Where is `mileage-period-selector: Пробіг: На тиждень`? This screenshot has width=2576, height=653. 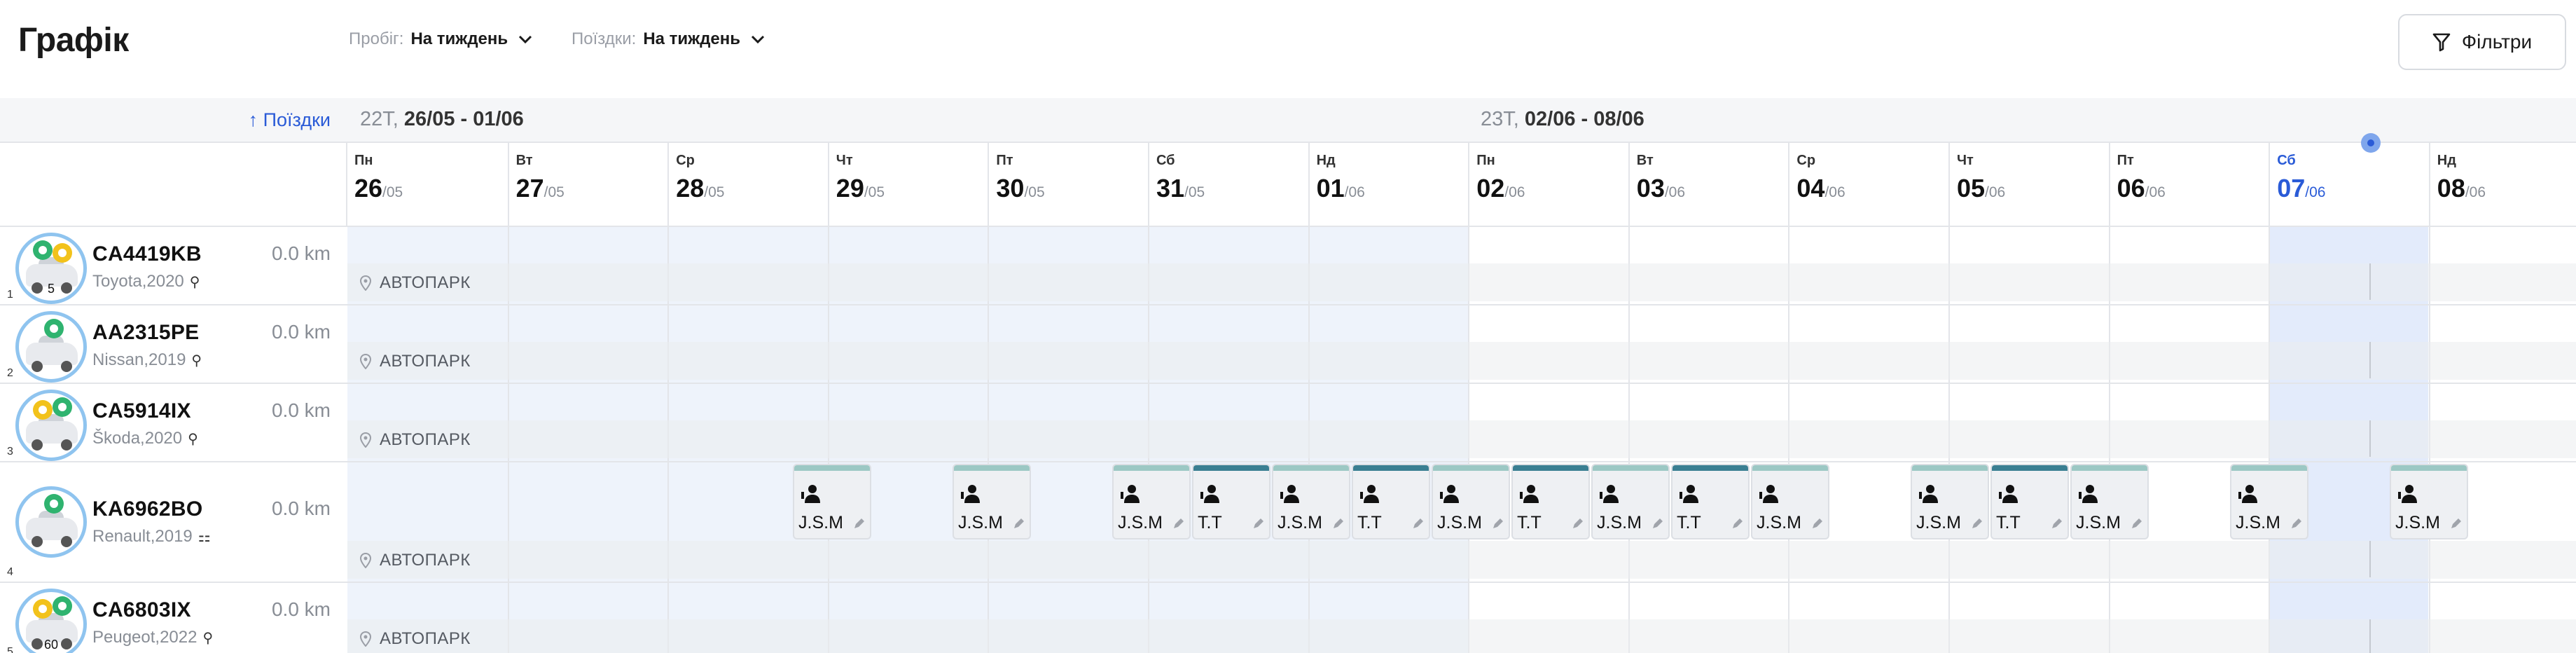 mileage-period-selector: Пробіг: На тиждень is located at coordinates (441, 39).